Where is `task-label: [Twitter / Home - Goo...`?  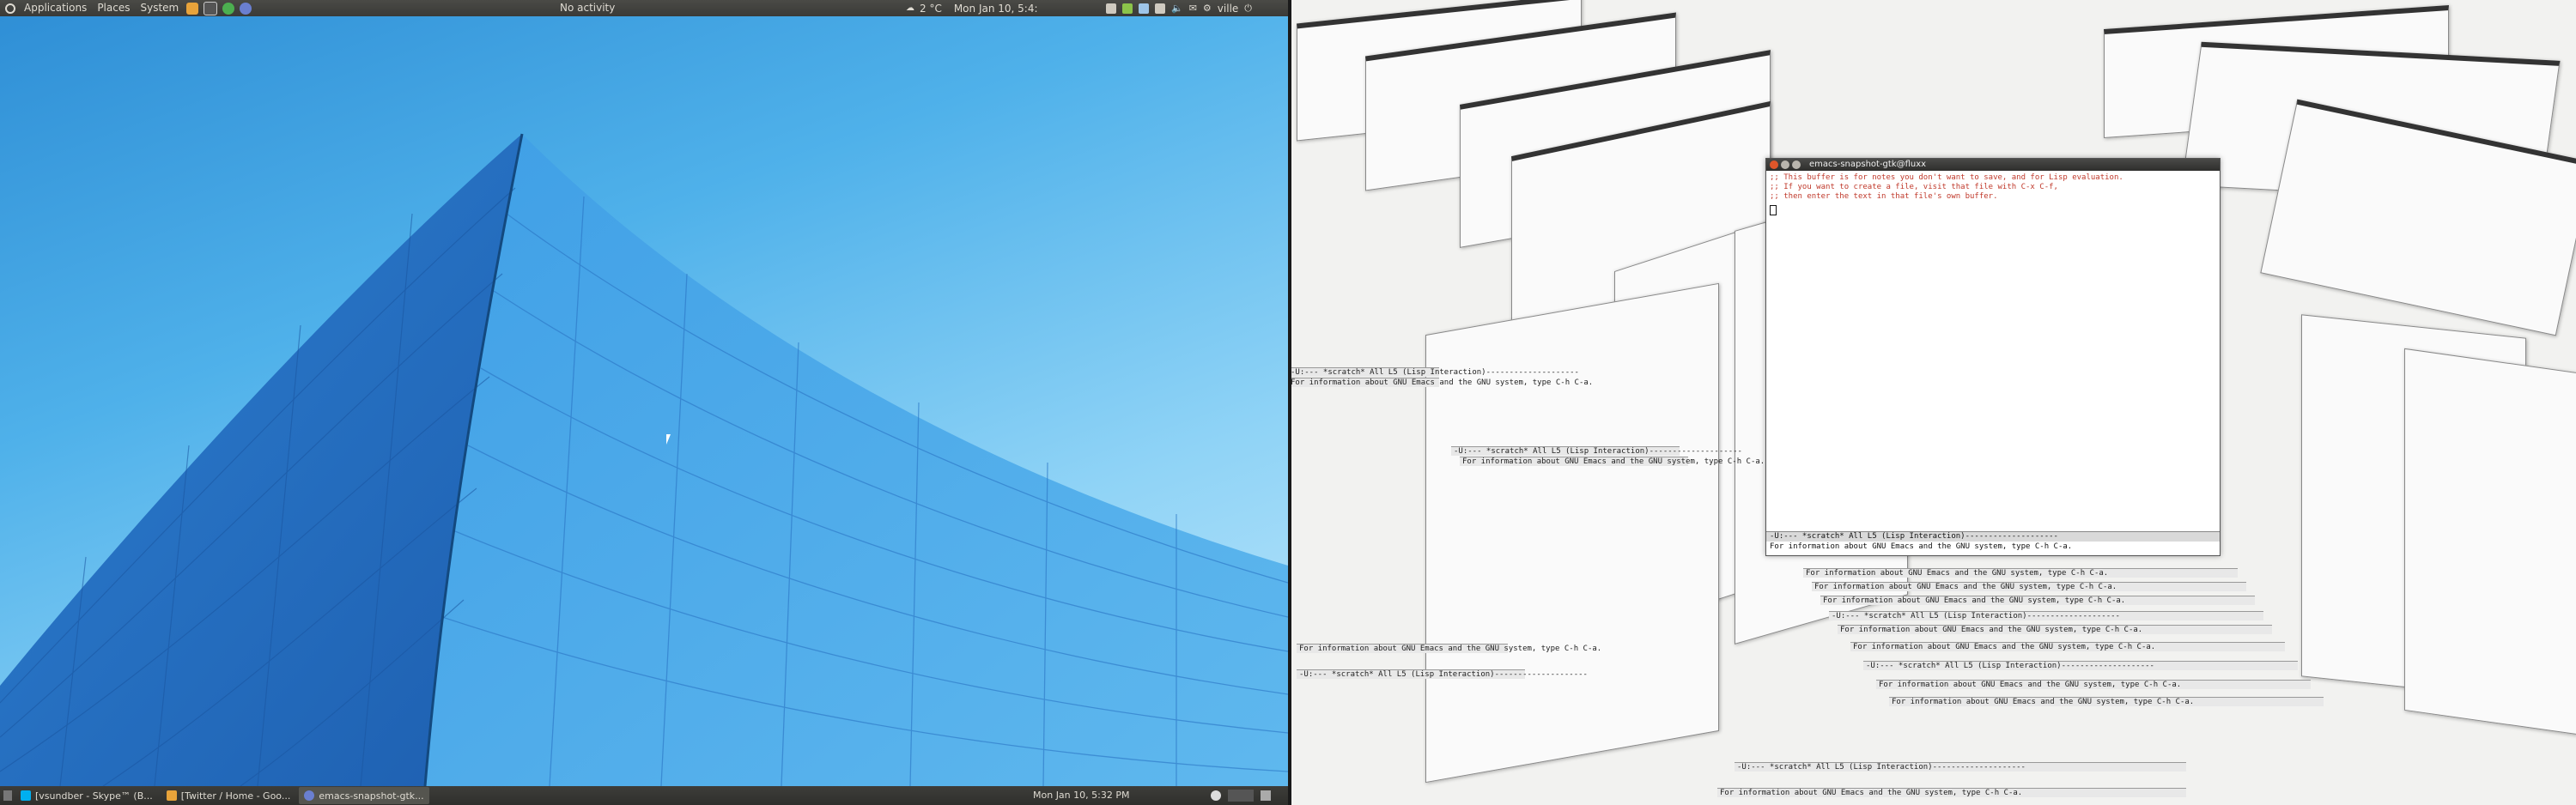
task-label: [Twitter / Home - Goo... is located at coordinates (236, 796).